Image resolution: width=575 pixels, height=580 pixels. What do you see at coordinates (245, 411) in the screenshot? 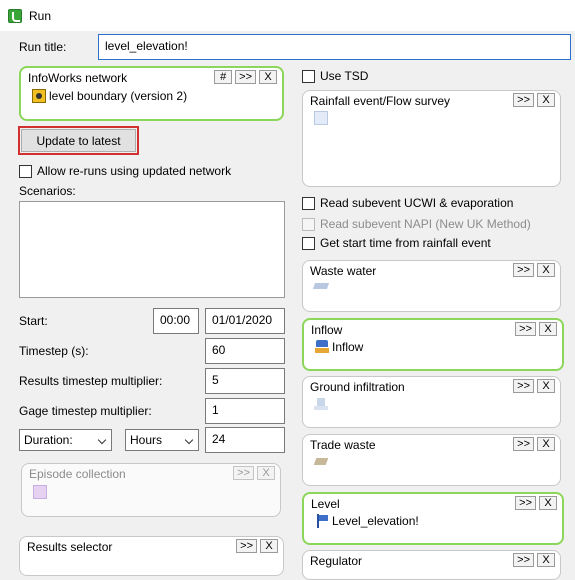
I see `gage-multiplier-input: 1` at bounding box center [245, 411].